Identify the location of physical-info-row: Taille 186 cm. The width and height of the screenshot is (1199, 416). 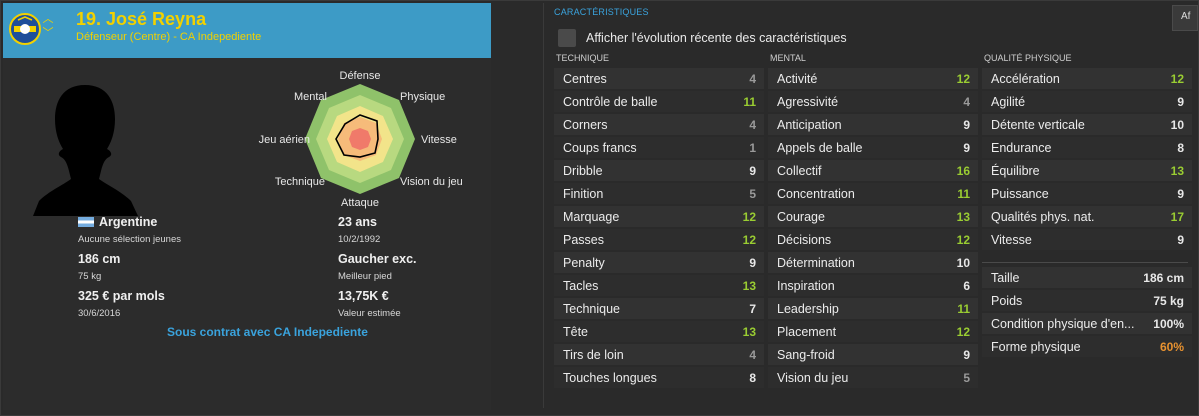
(1087, 277).